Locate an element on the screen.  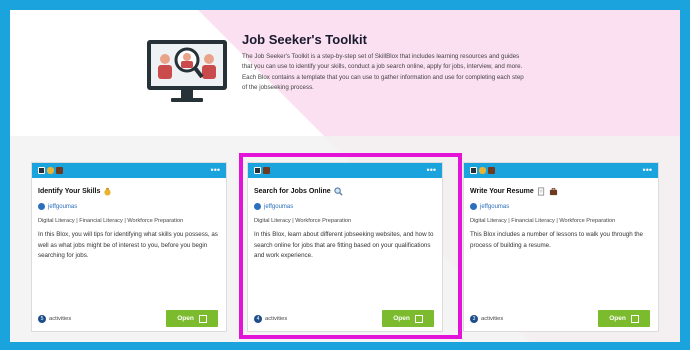
activities-count-badge: 5 is located at coordinates (42, 319).